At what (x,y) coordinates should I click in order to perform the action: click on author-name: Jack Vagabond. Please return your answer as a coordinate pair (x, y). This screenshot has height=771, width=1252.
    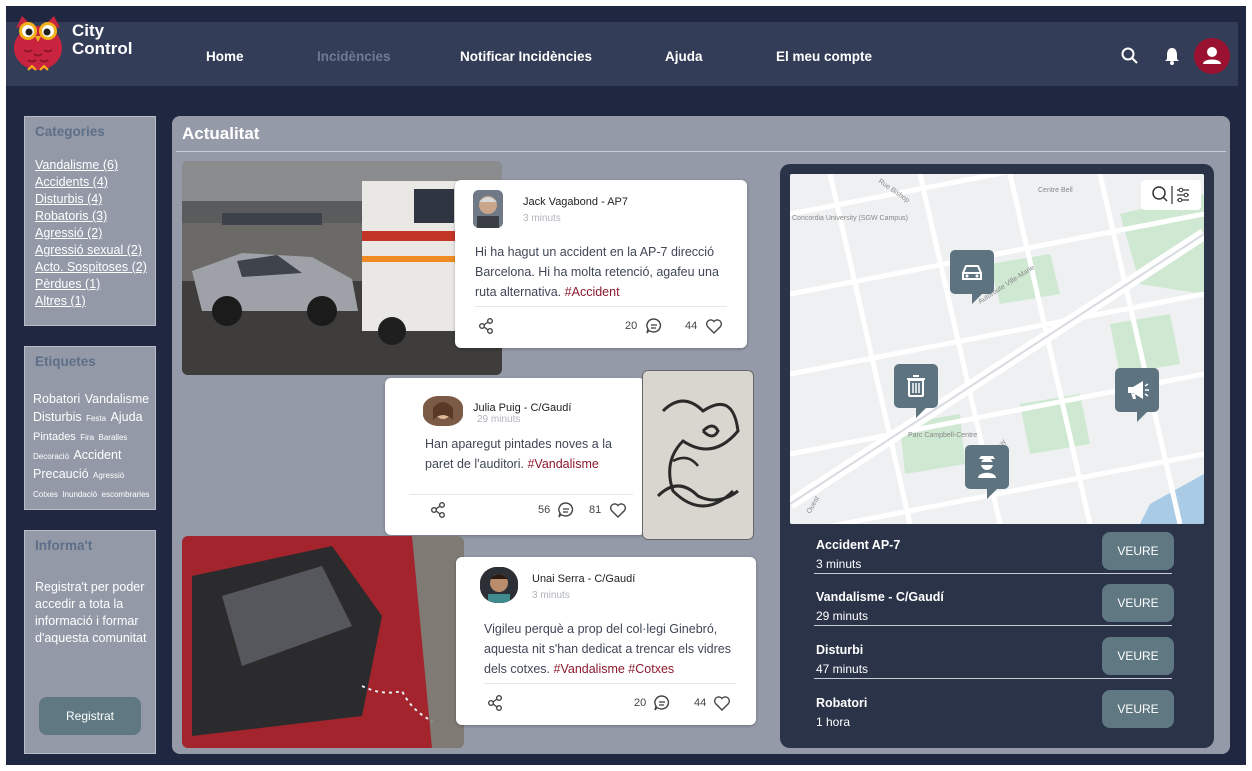
    Looking at the image, I should click on (561, 202).